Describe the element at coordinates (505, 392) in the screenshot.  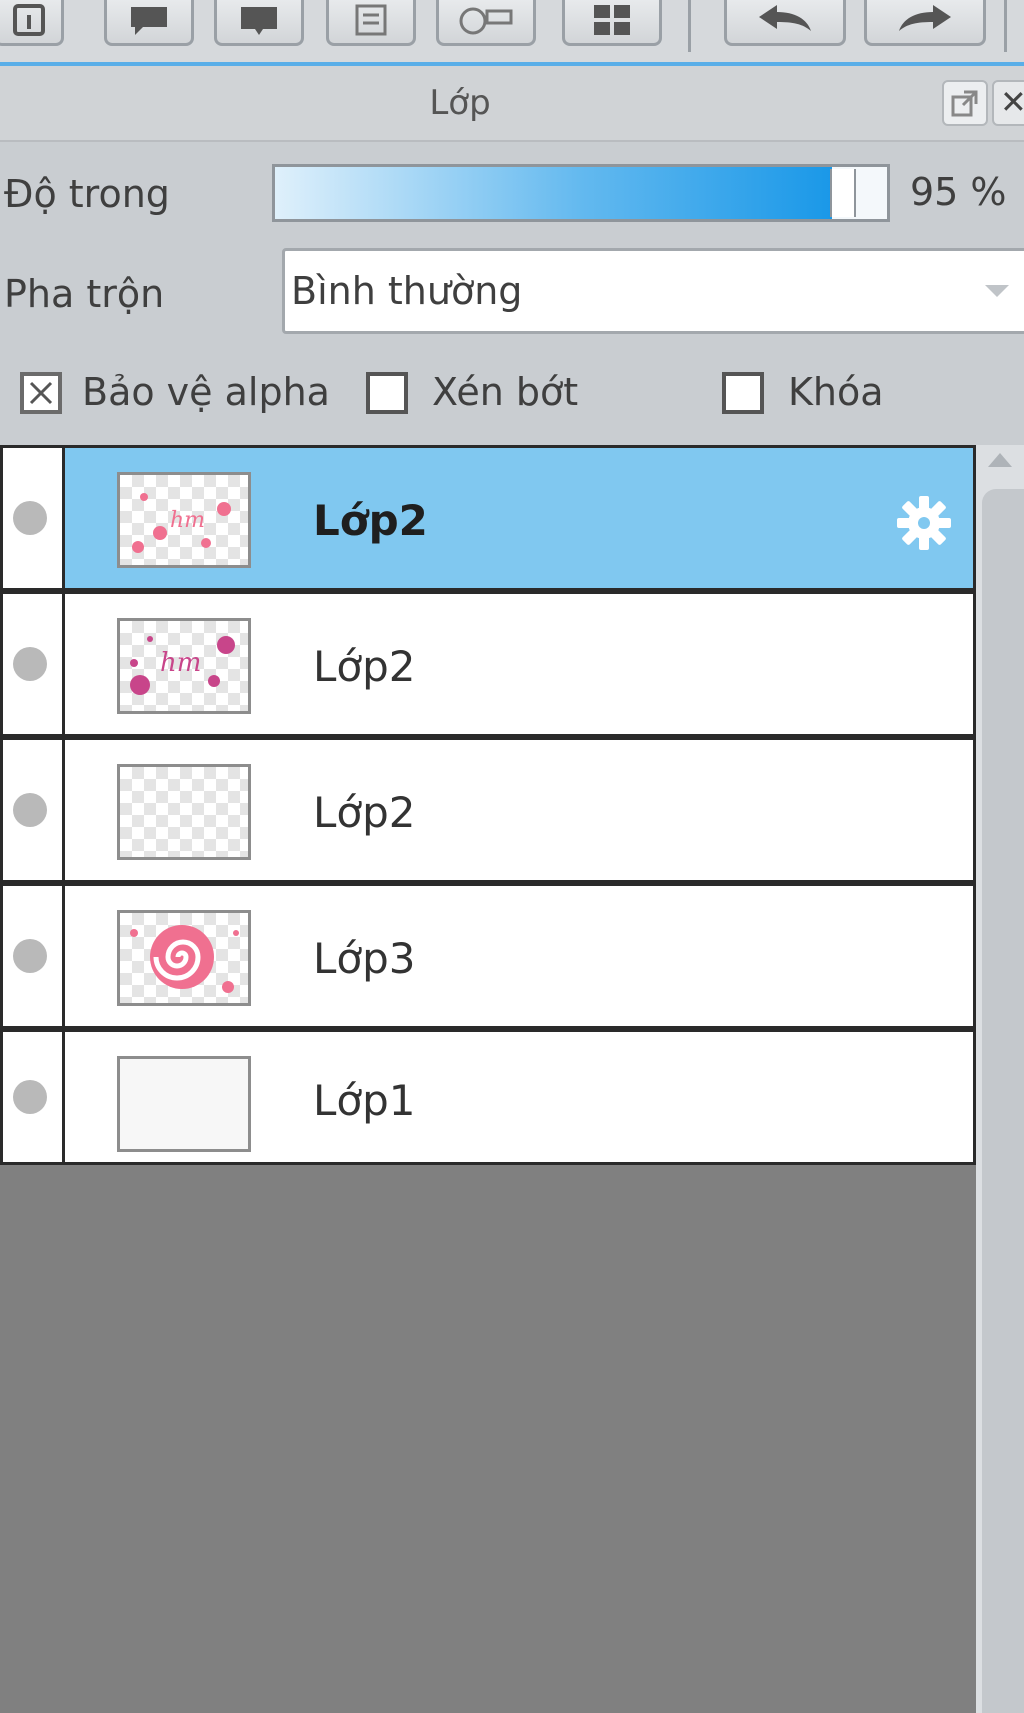
I see `clipping-label: Xén bớt` at that location.